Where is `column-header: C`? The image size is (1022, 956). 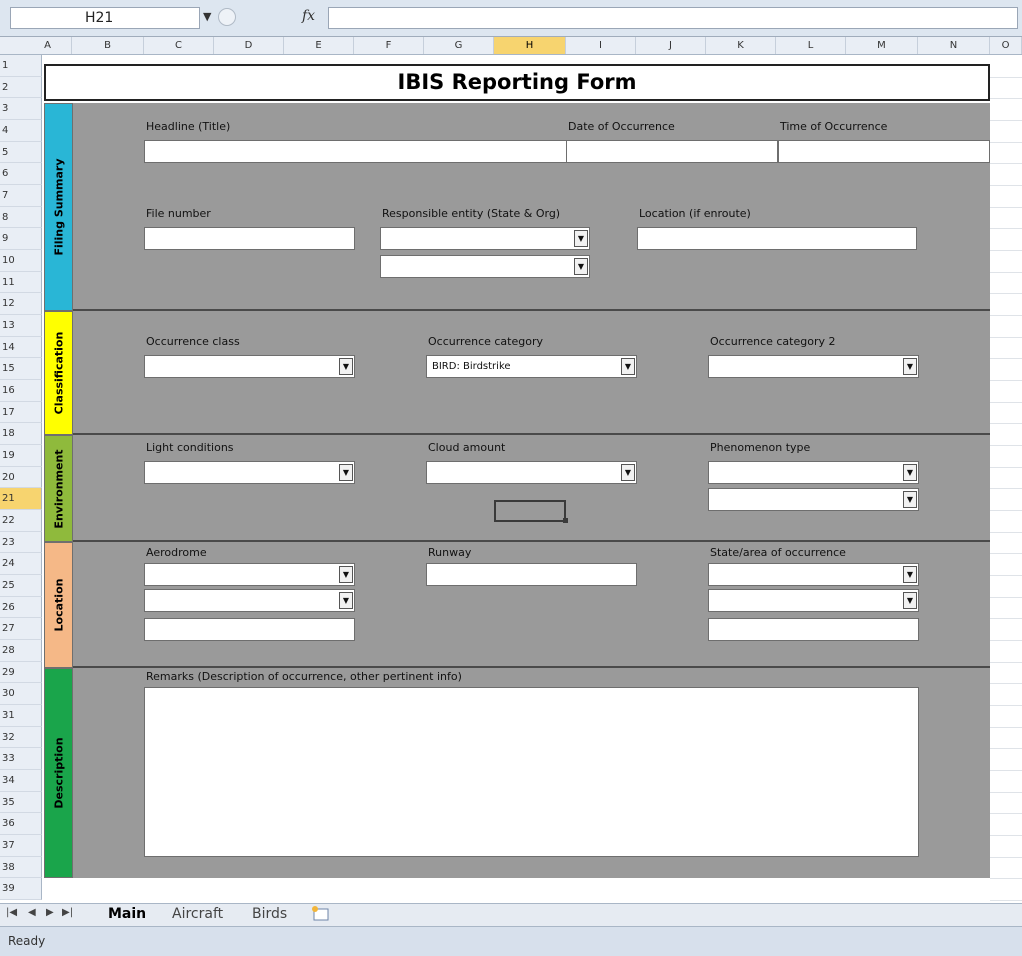
column-header: C is located at coordinates (179, 45).